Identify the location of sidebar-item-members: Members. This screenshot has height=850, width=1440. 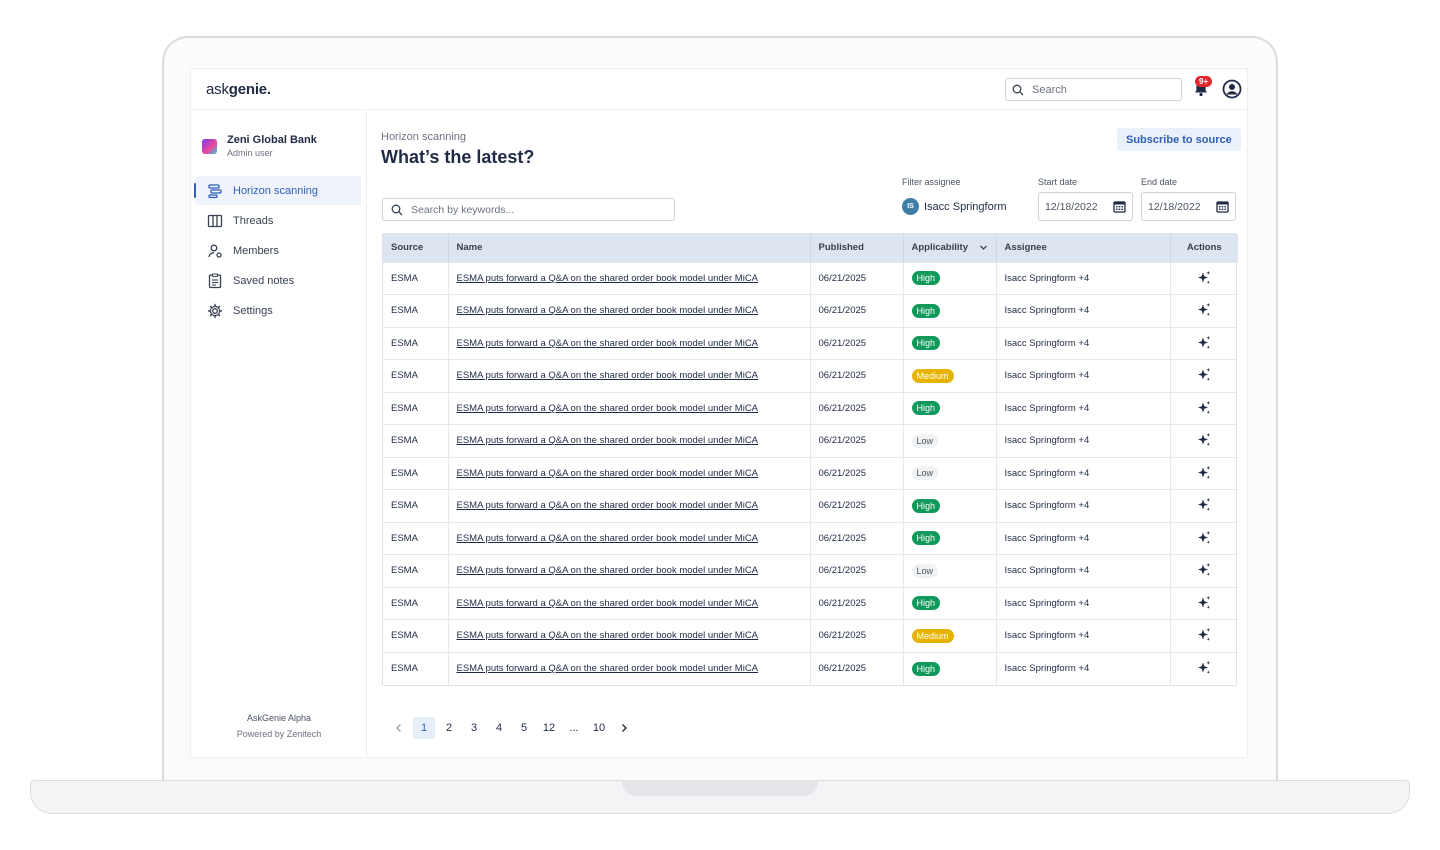
(278, 250).